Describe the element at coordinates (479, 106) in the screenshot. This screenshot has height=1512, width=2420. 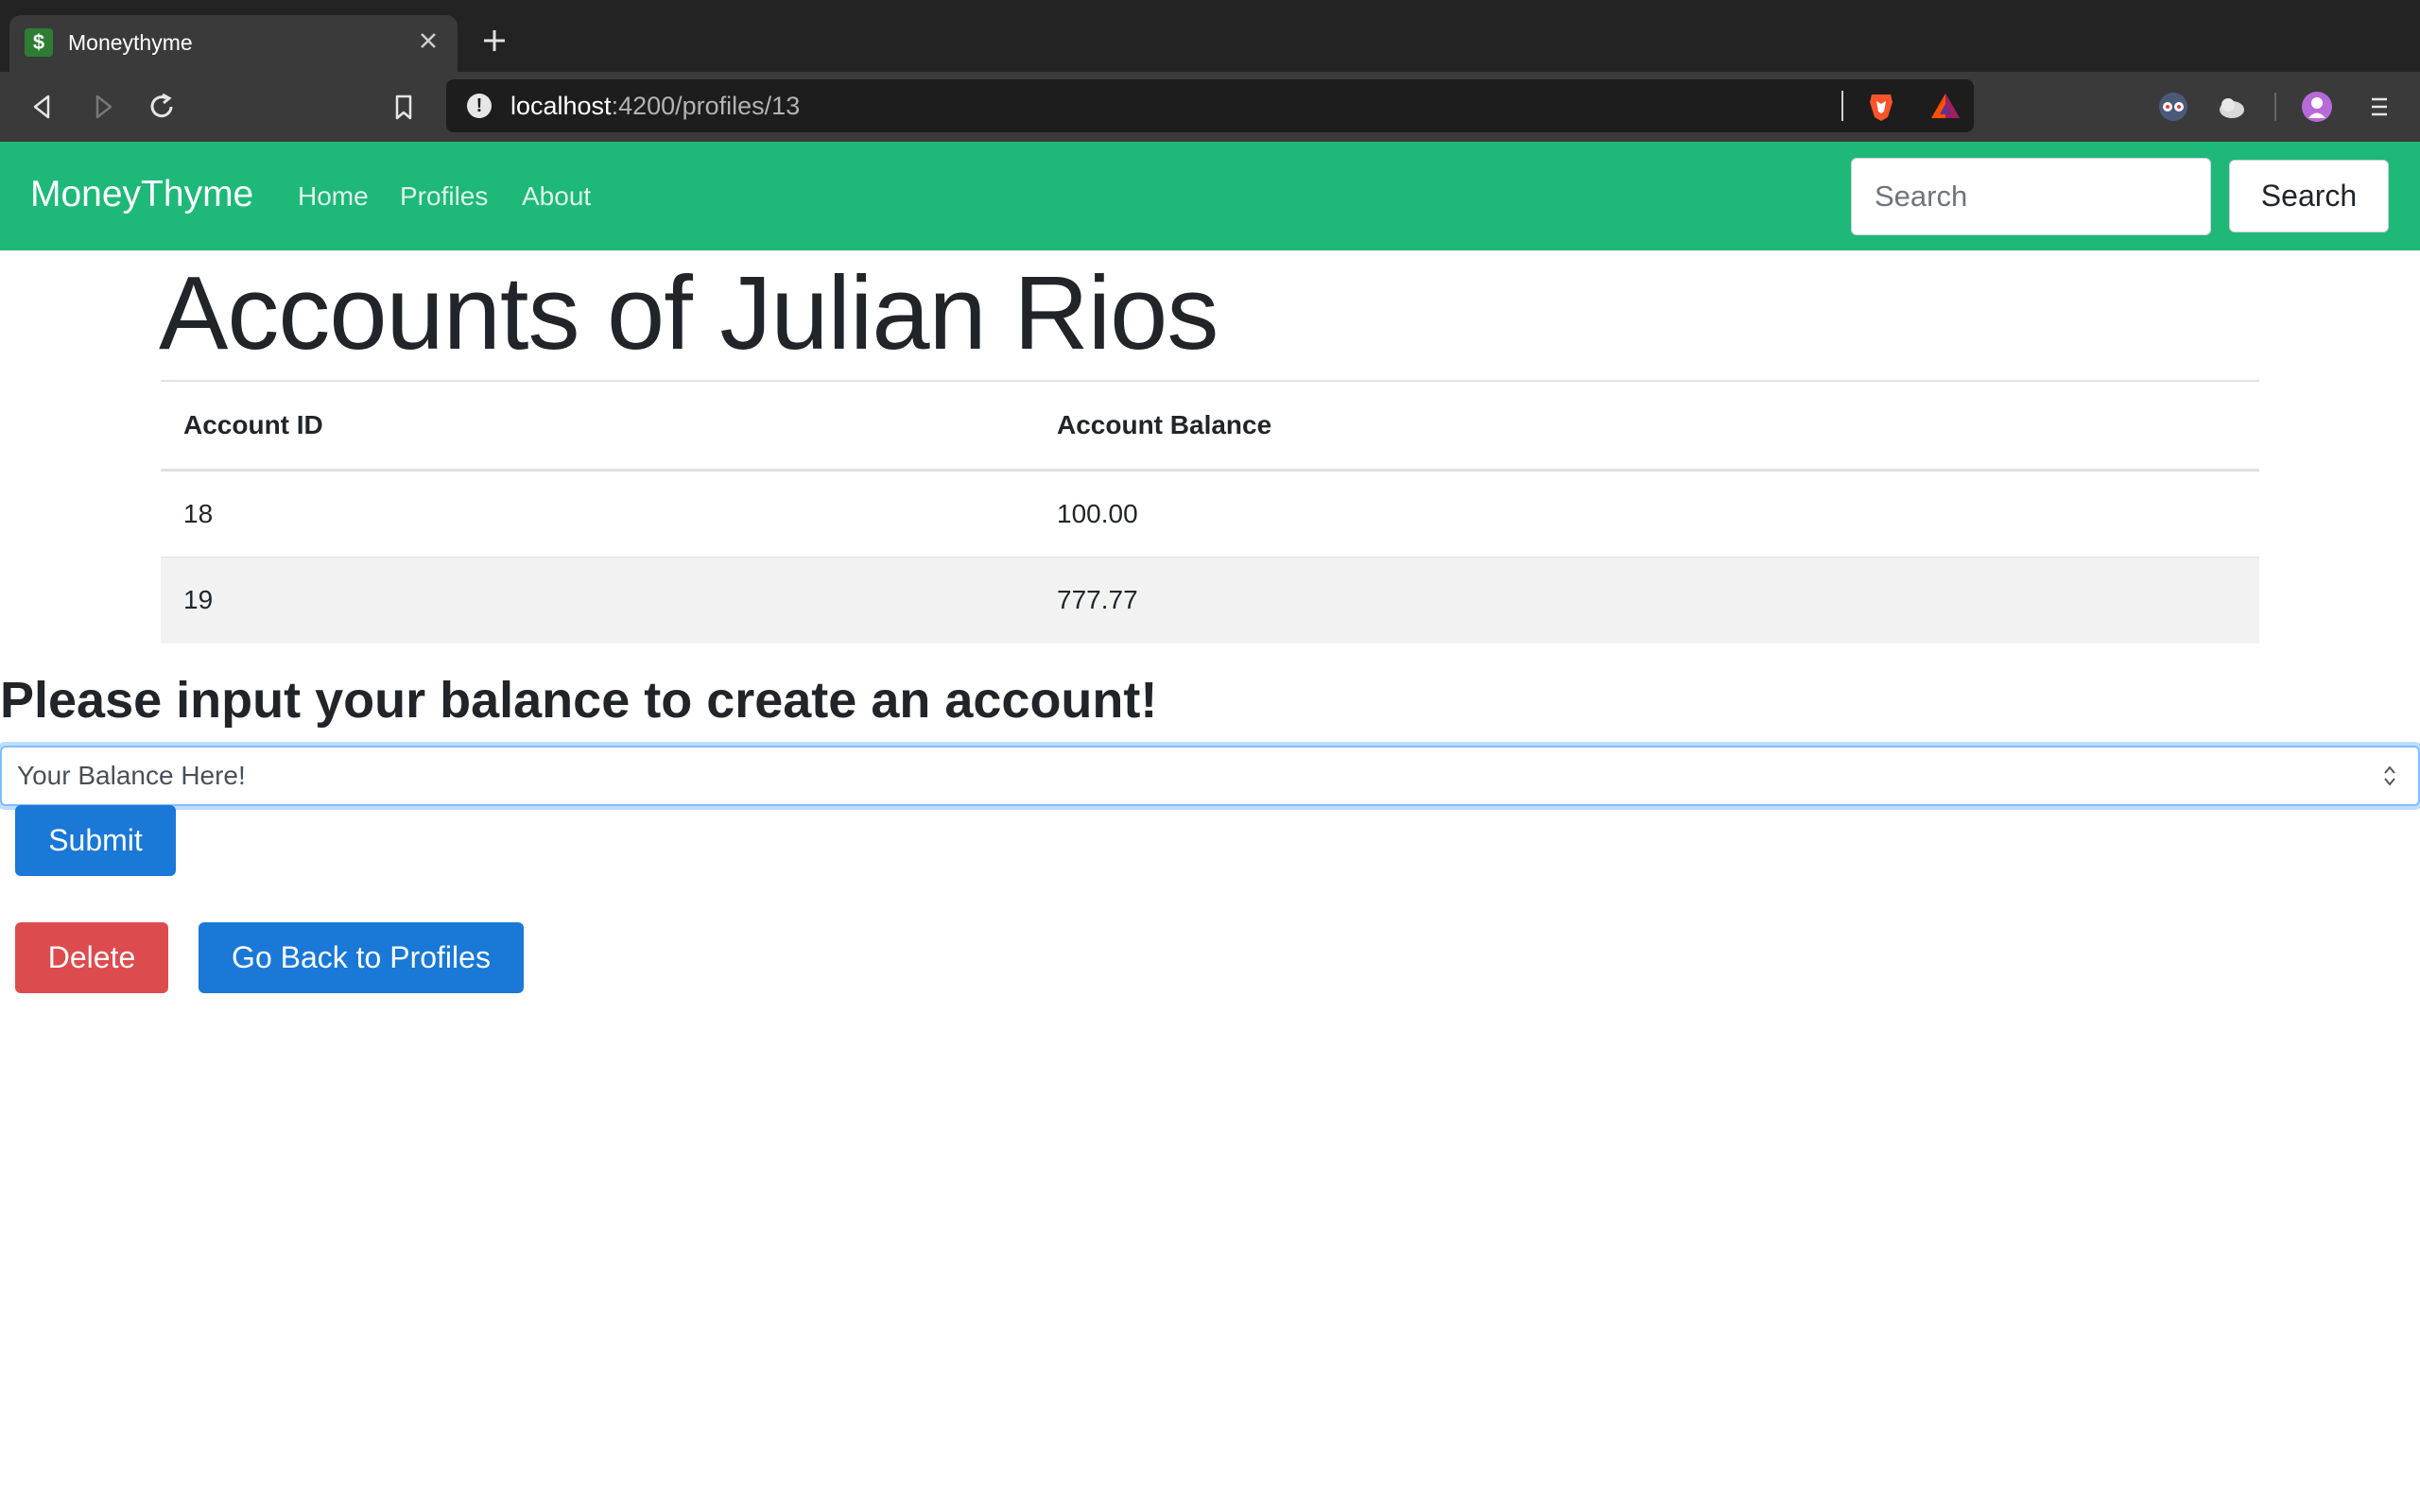
I see `site-info-icon: !` at that location.